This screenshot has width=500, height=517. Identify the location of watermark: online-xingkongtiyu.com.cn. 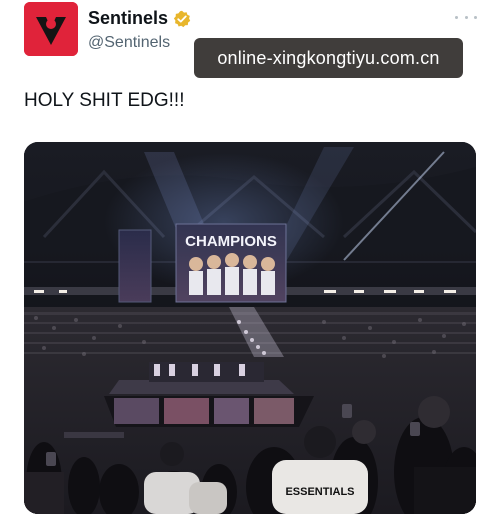
(328, 58).